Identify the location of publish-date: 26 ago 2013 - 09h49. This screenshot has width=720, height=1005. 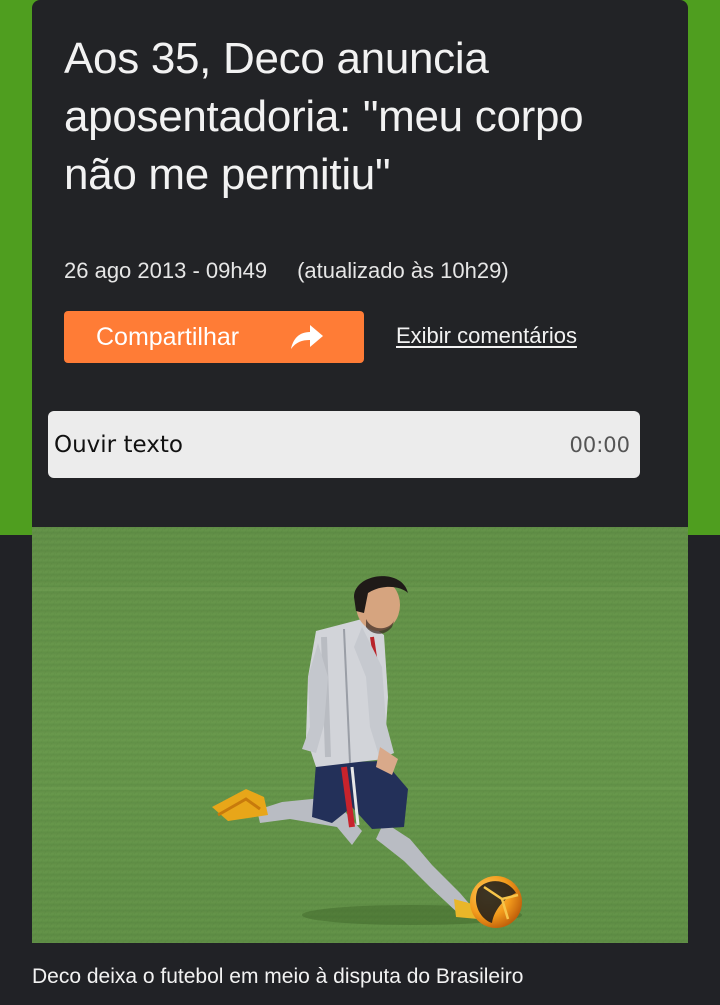
(166, 270).